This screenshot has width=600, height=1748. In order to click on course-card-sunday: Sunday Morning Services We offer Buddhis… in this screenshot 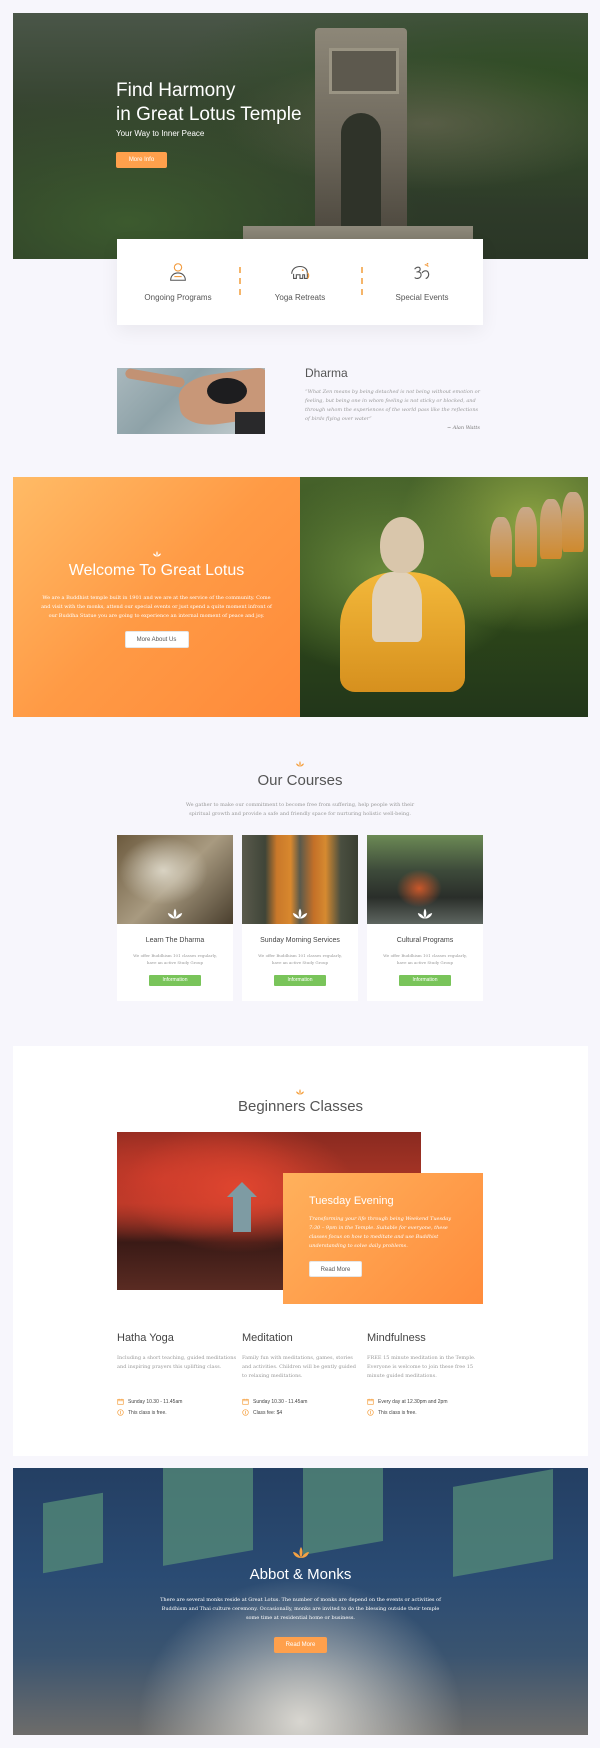, I will do `click(300, 918)`.